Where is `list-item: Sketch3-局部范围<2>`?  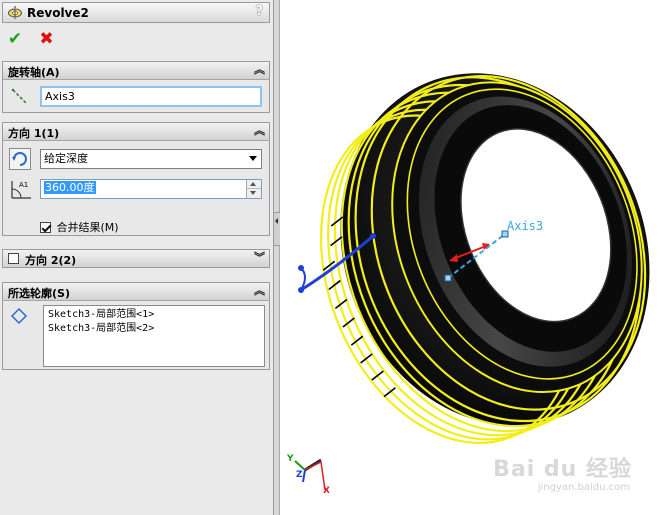 list-item: Sketch3-局部范围<2> is located at coordinates (154, 329).